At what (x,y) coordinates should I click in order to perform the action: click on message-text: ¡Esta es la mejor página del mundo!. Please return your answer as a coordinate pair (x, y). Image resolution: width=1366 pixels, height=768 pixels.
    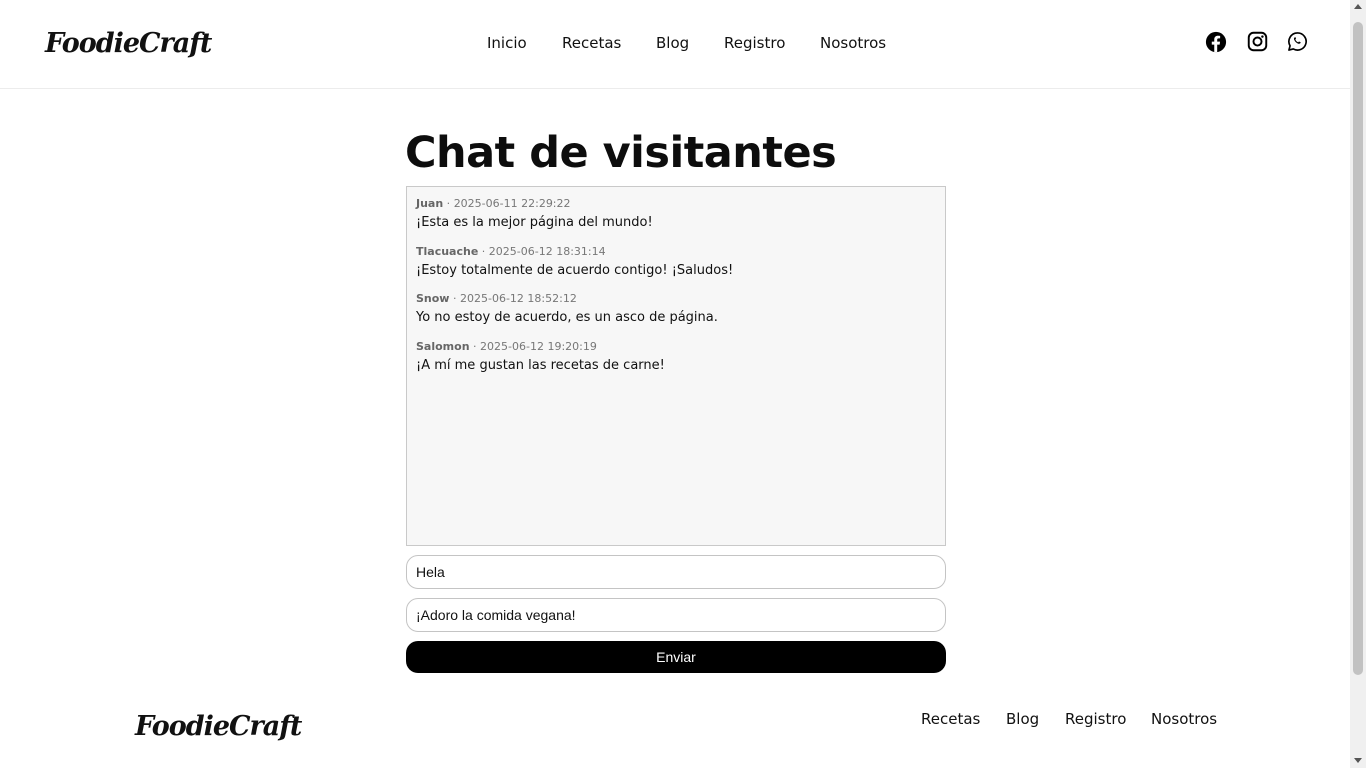
    Looking at the image, I should click on (534, 222).